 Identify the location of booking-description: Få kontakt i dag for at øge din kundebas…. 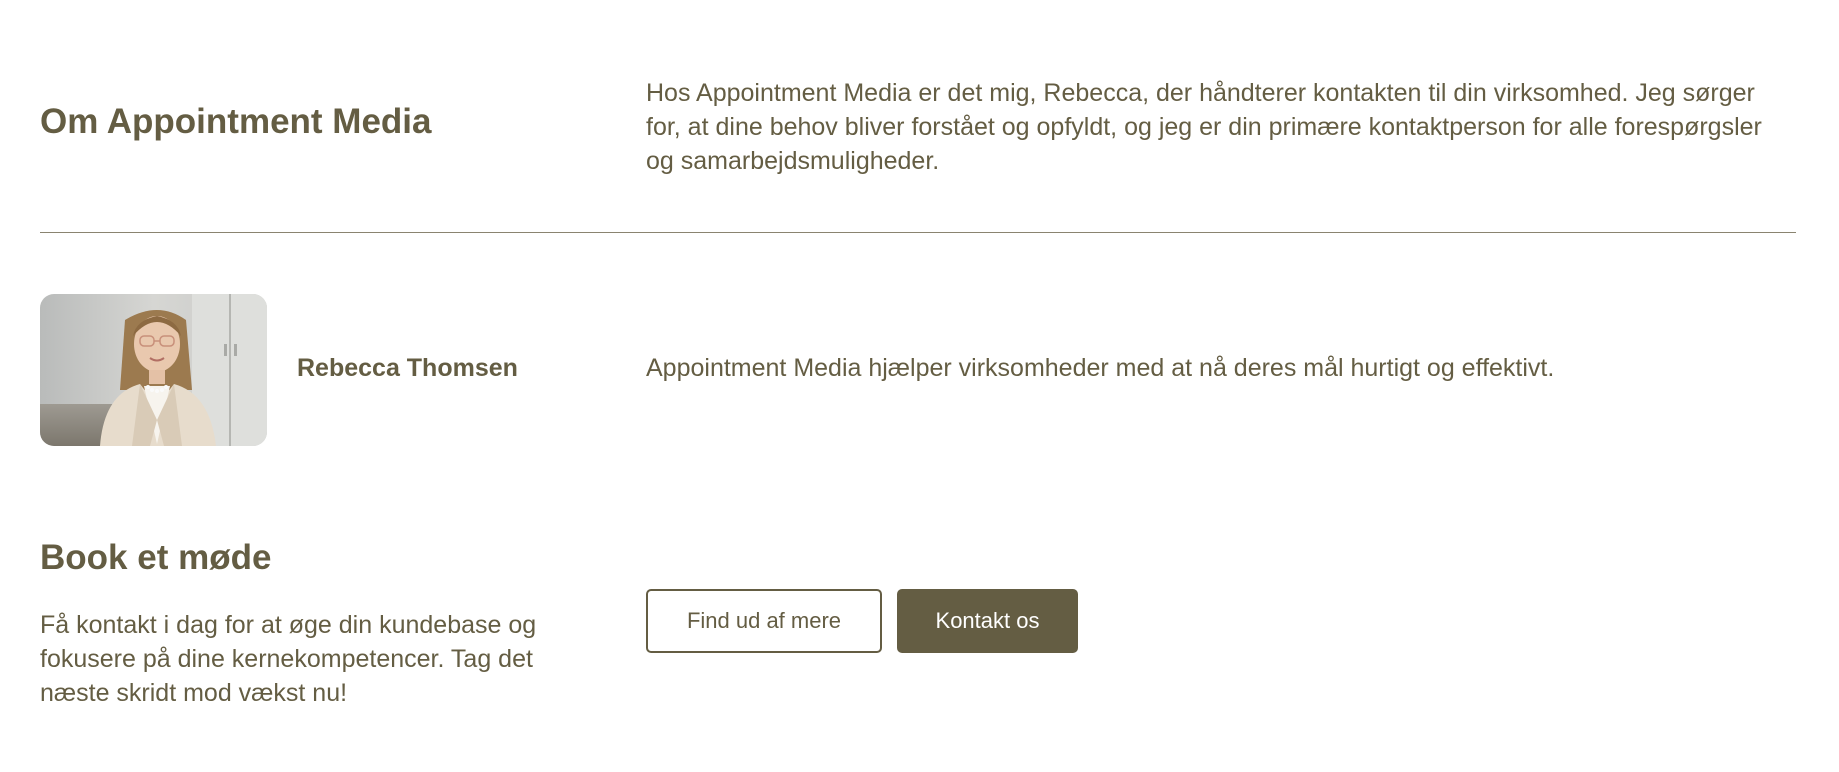
(288, 659).